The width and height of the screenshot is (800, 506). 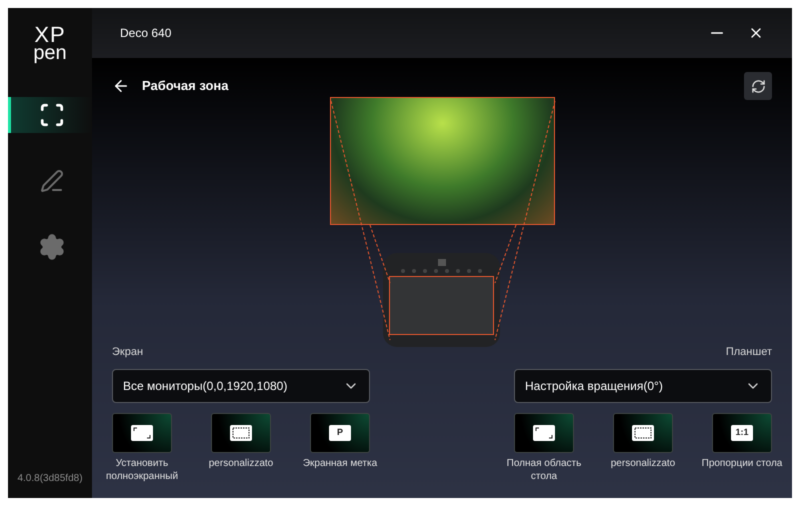 What do you see at coordinates (142, 469) in the screenshot?
I see `option-label: Установить полноэкранный` at bounding box center [142, 469].